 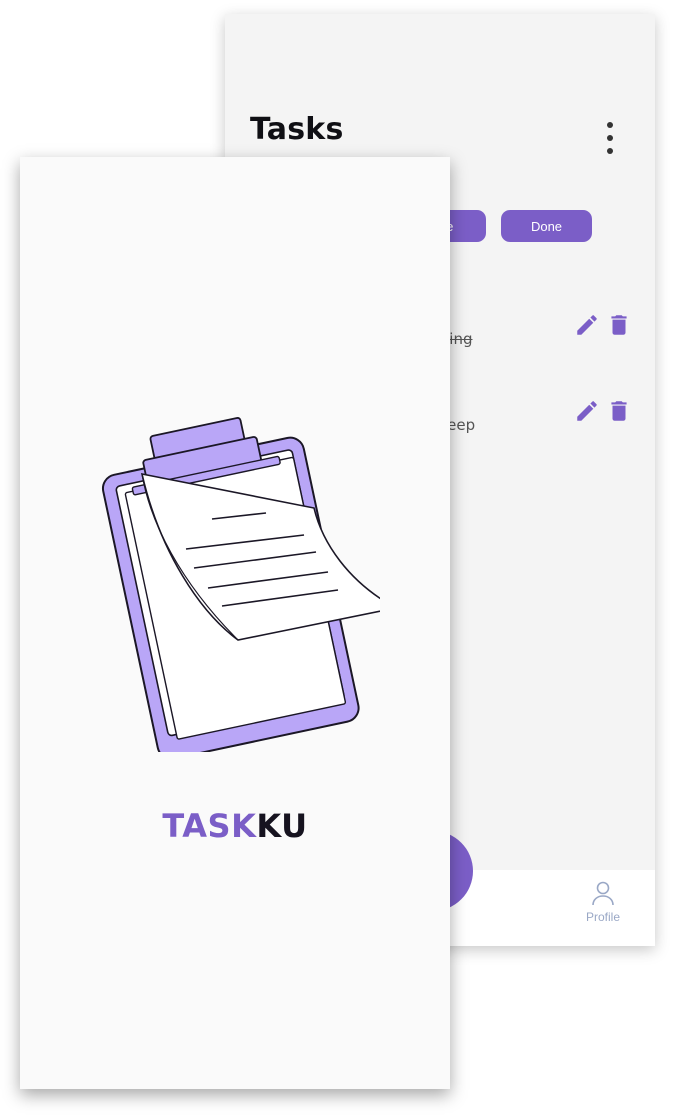 What do you see at coordinates (603, 893) in the screenshot?
I see `person-icon` at bounding box center [603, 893].